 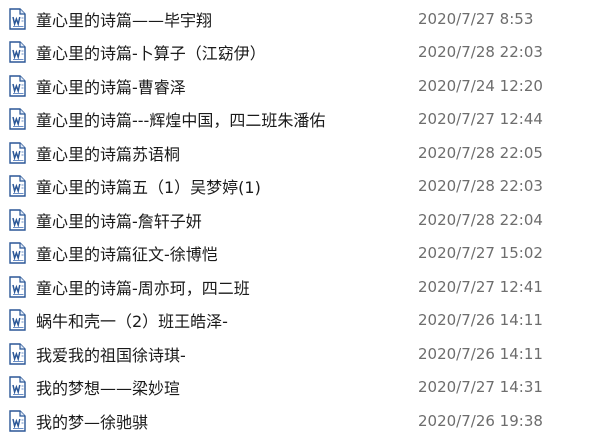 What do you see at coordinates (124, 19) in the screenshot?
I see `file-name: 童心里的诗篇——毕宇翔` at bounding box center [124, 19].